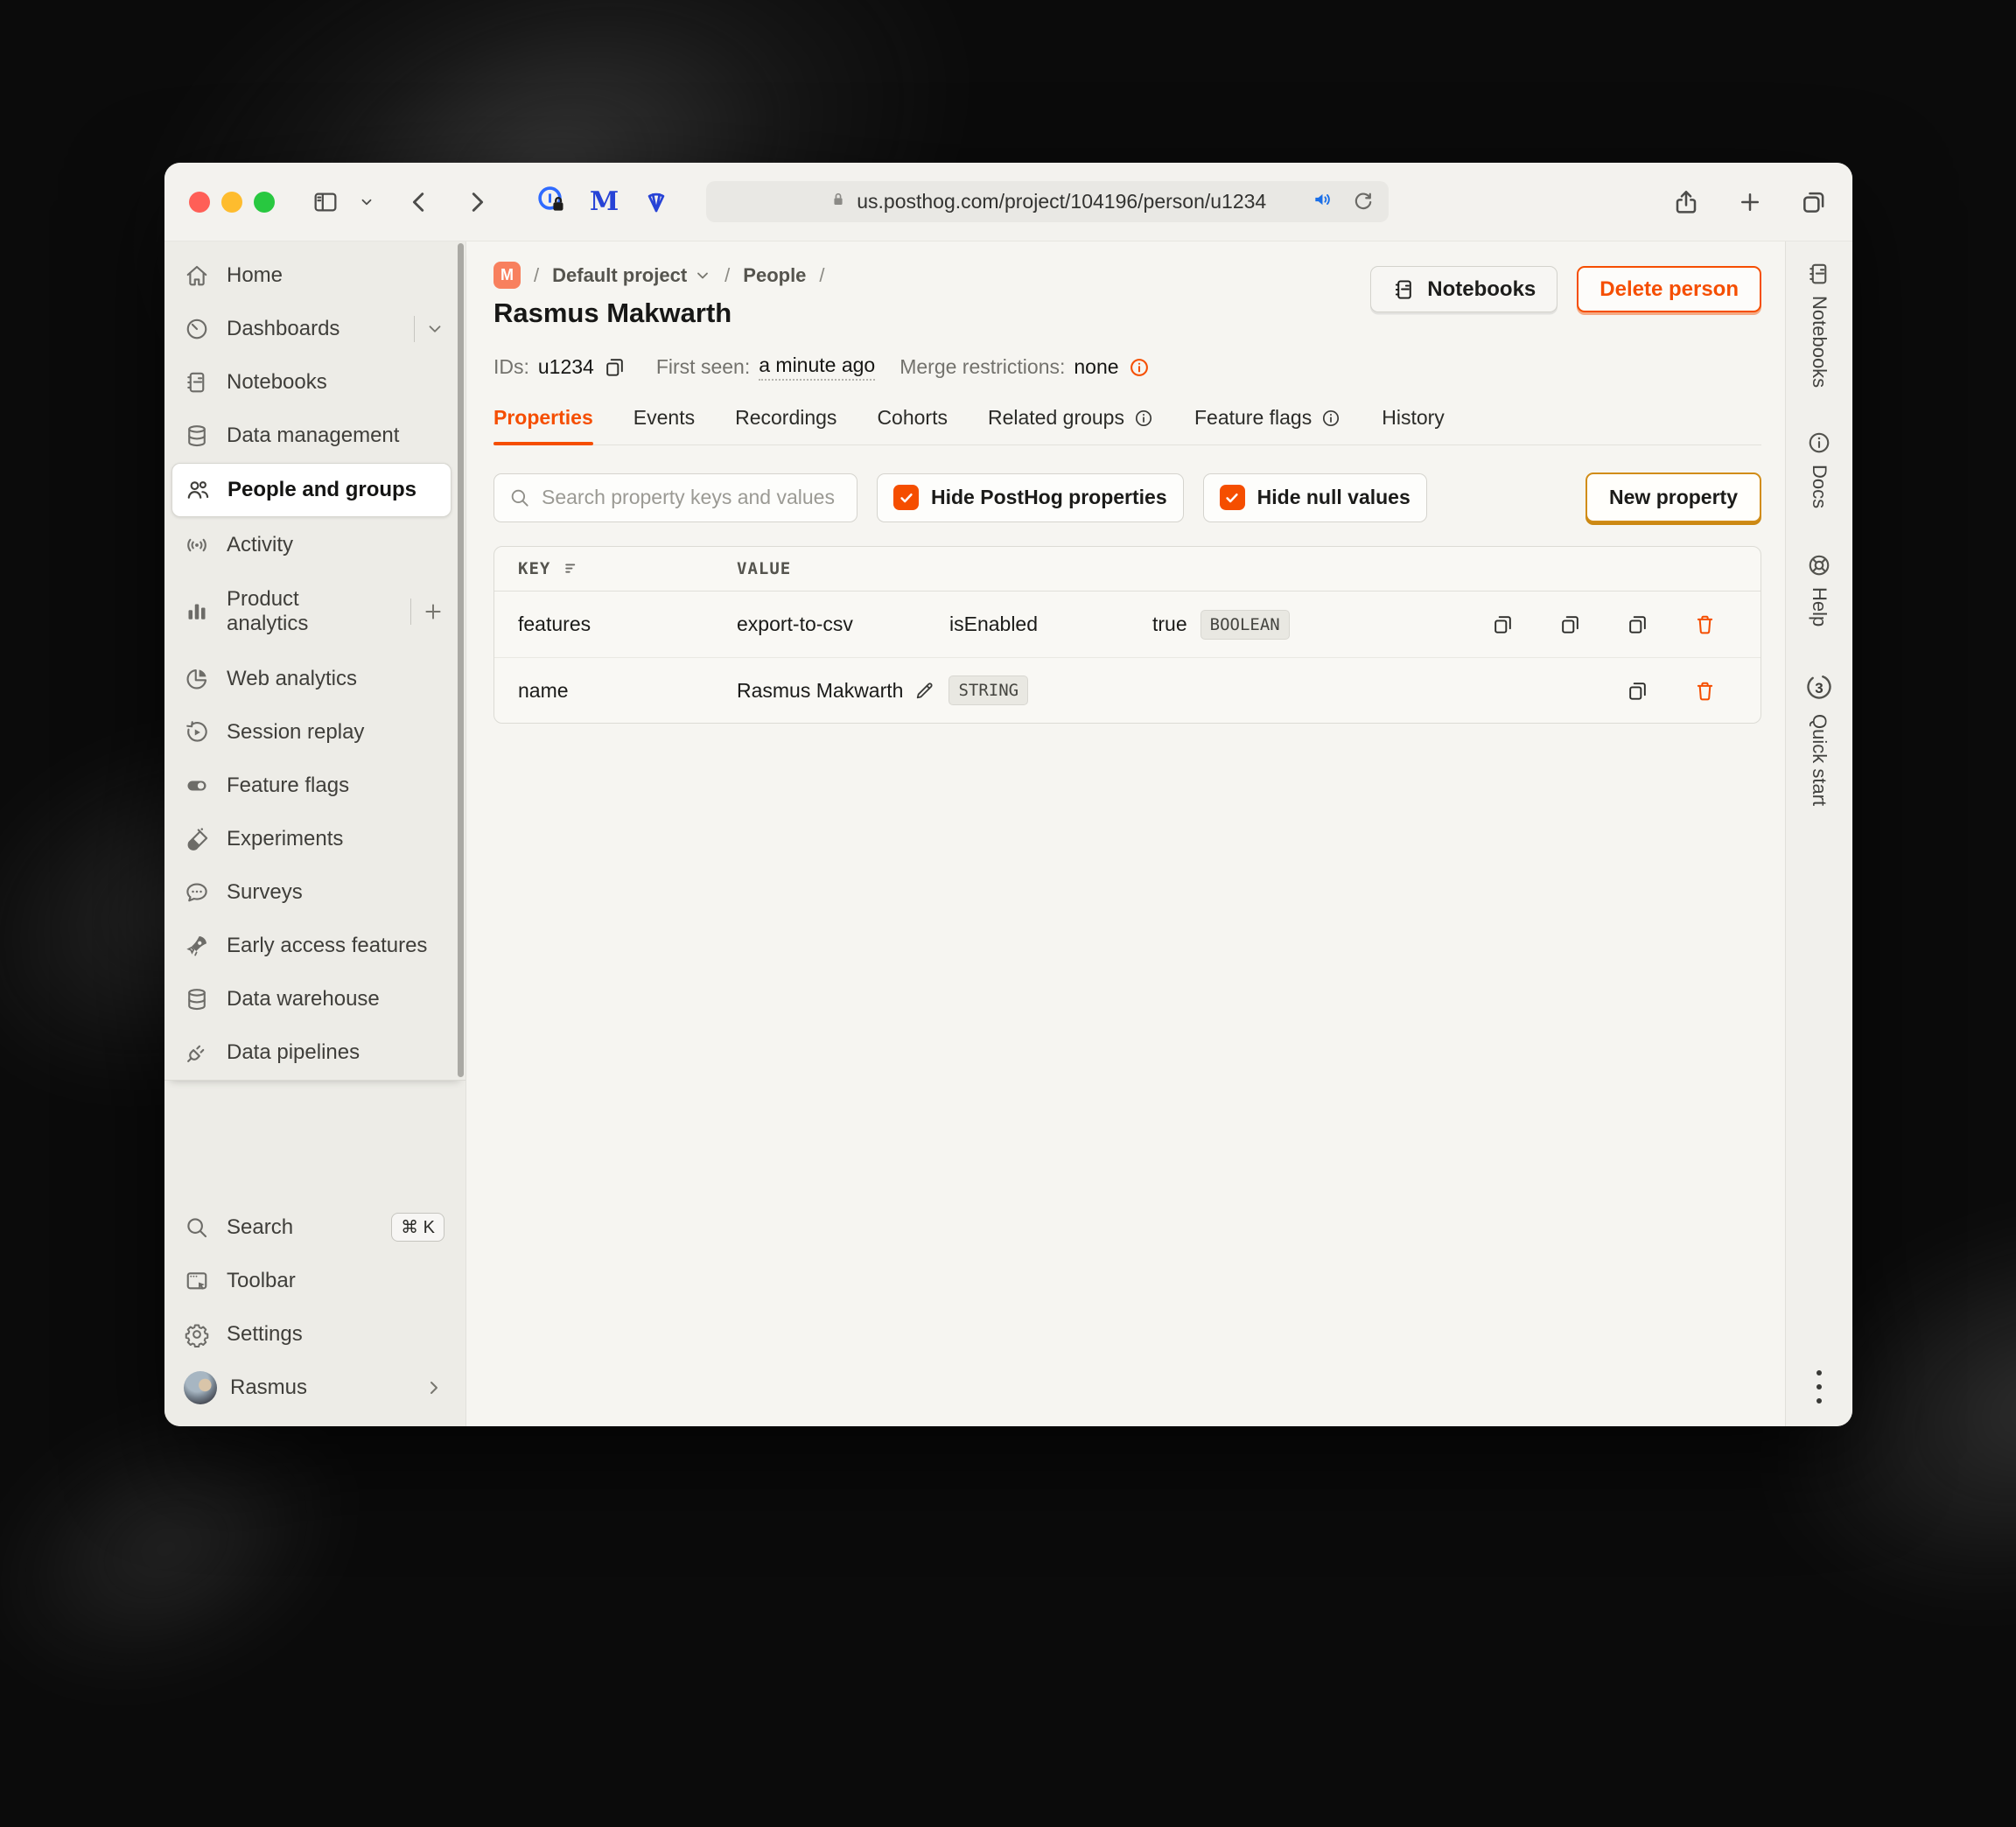  Describe the element at coordinates (1686, 202) in the screenshot. I see `share-icon` at that location.